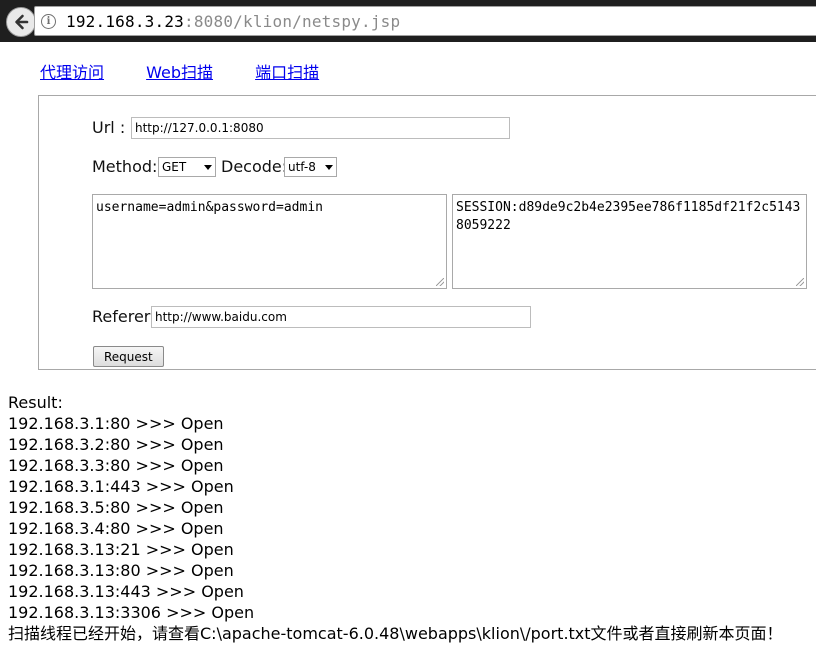 This screenshot has height=647, width=816. I want to click on nav-link-web-scan: Web扫描, so click(179, 72).